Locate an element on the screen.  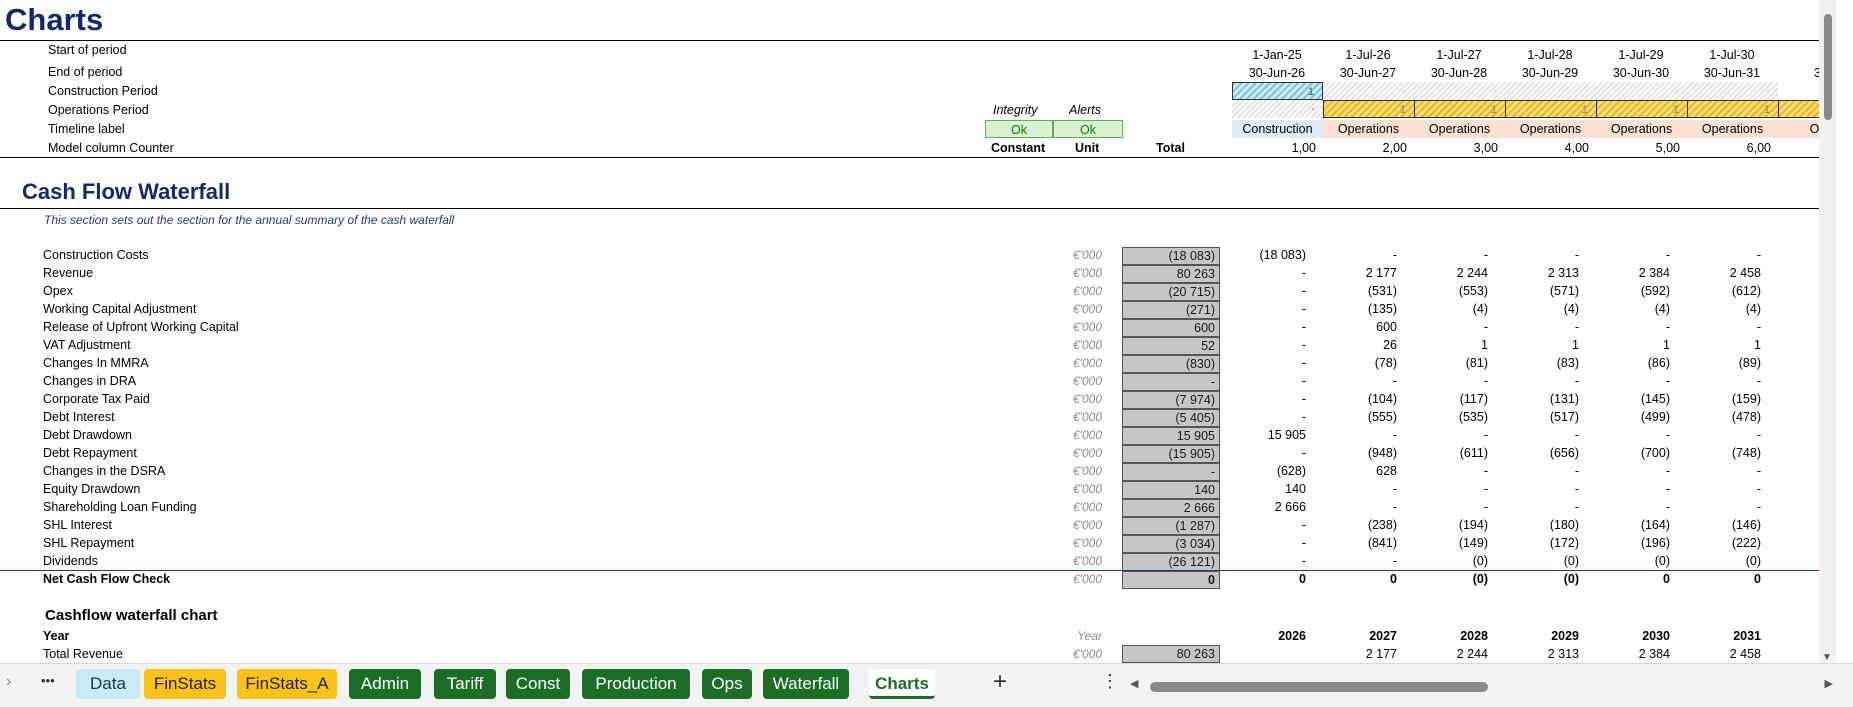
row-value-cell: (499) is located at coordinates (1628, 417).